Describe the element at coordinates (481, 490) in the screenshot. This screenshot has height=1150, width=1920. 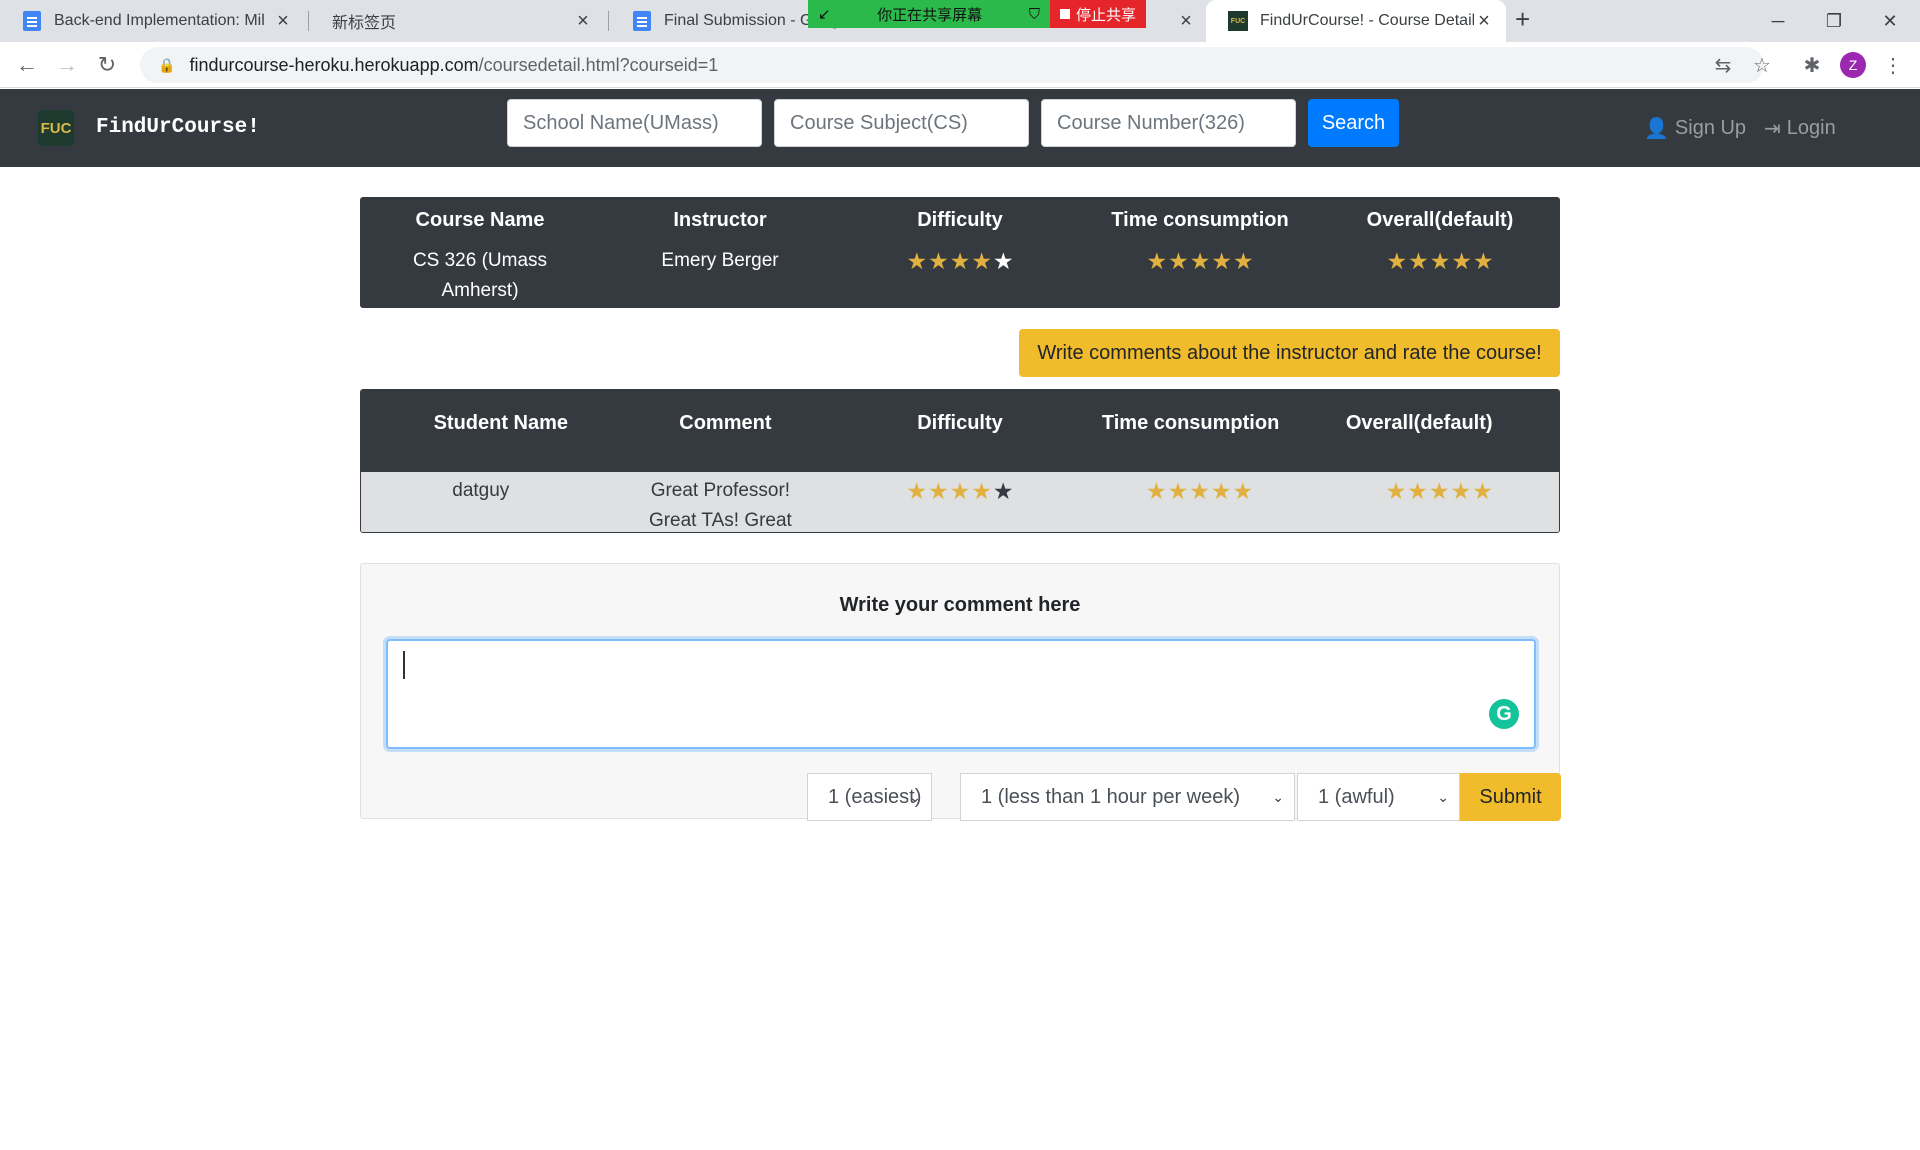
I see `student-name: datguy` at that location.